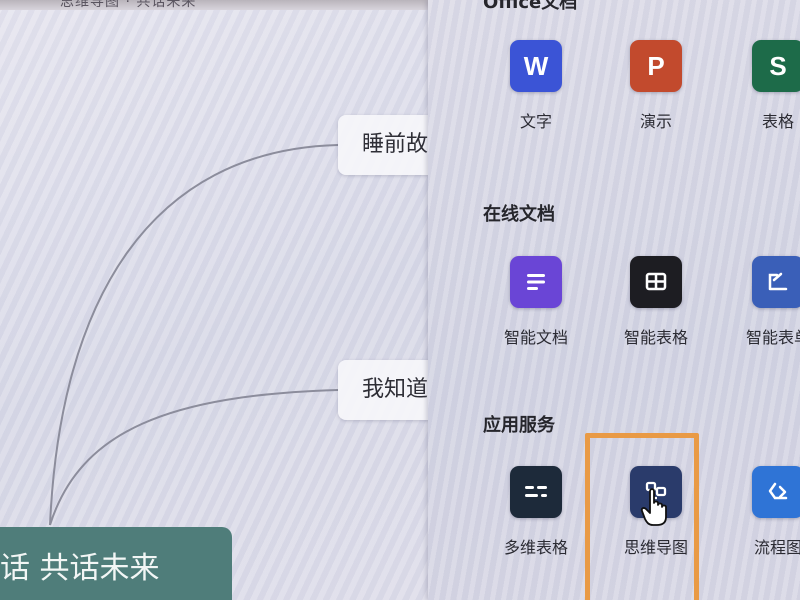  What do you see at coordinates (655, 121) in the screenshot?
I see `tile-label: 演示` at bounding box center [655, 121].